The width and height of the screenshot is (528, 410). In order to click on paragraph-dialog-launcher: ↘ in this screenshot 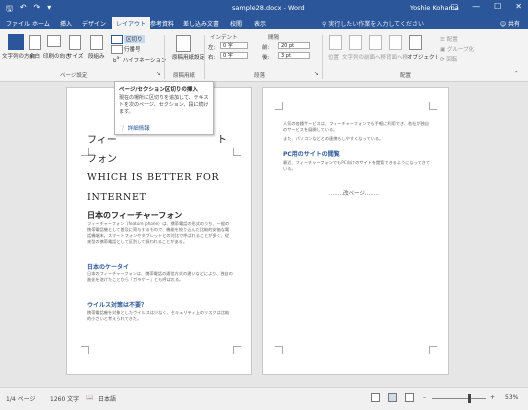, I will do `click(316, 74)`.